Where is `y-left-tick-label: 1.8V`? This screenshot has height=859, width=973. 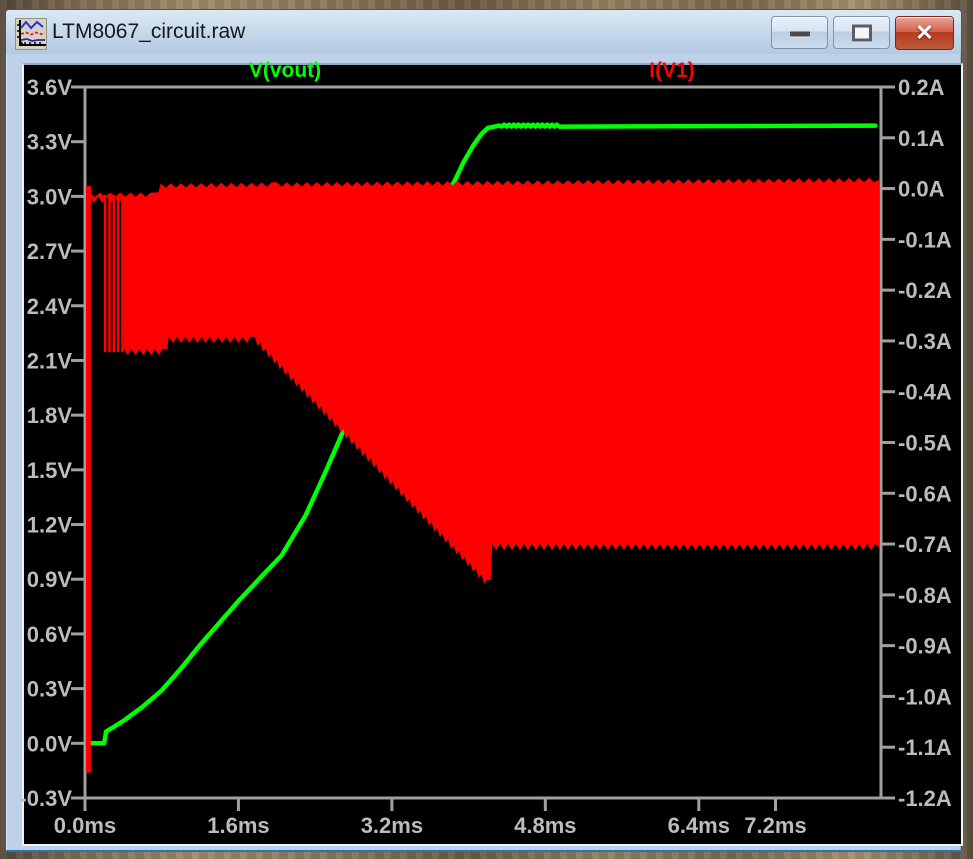 y-left-tick-label: 1.8V is located at coordinates (50, 415).